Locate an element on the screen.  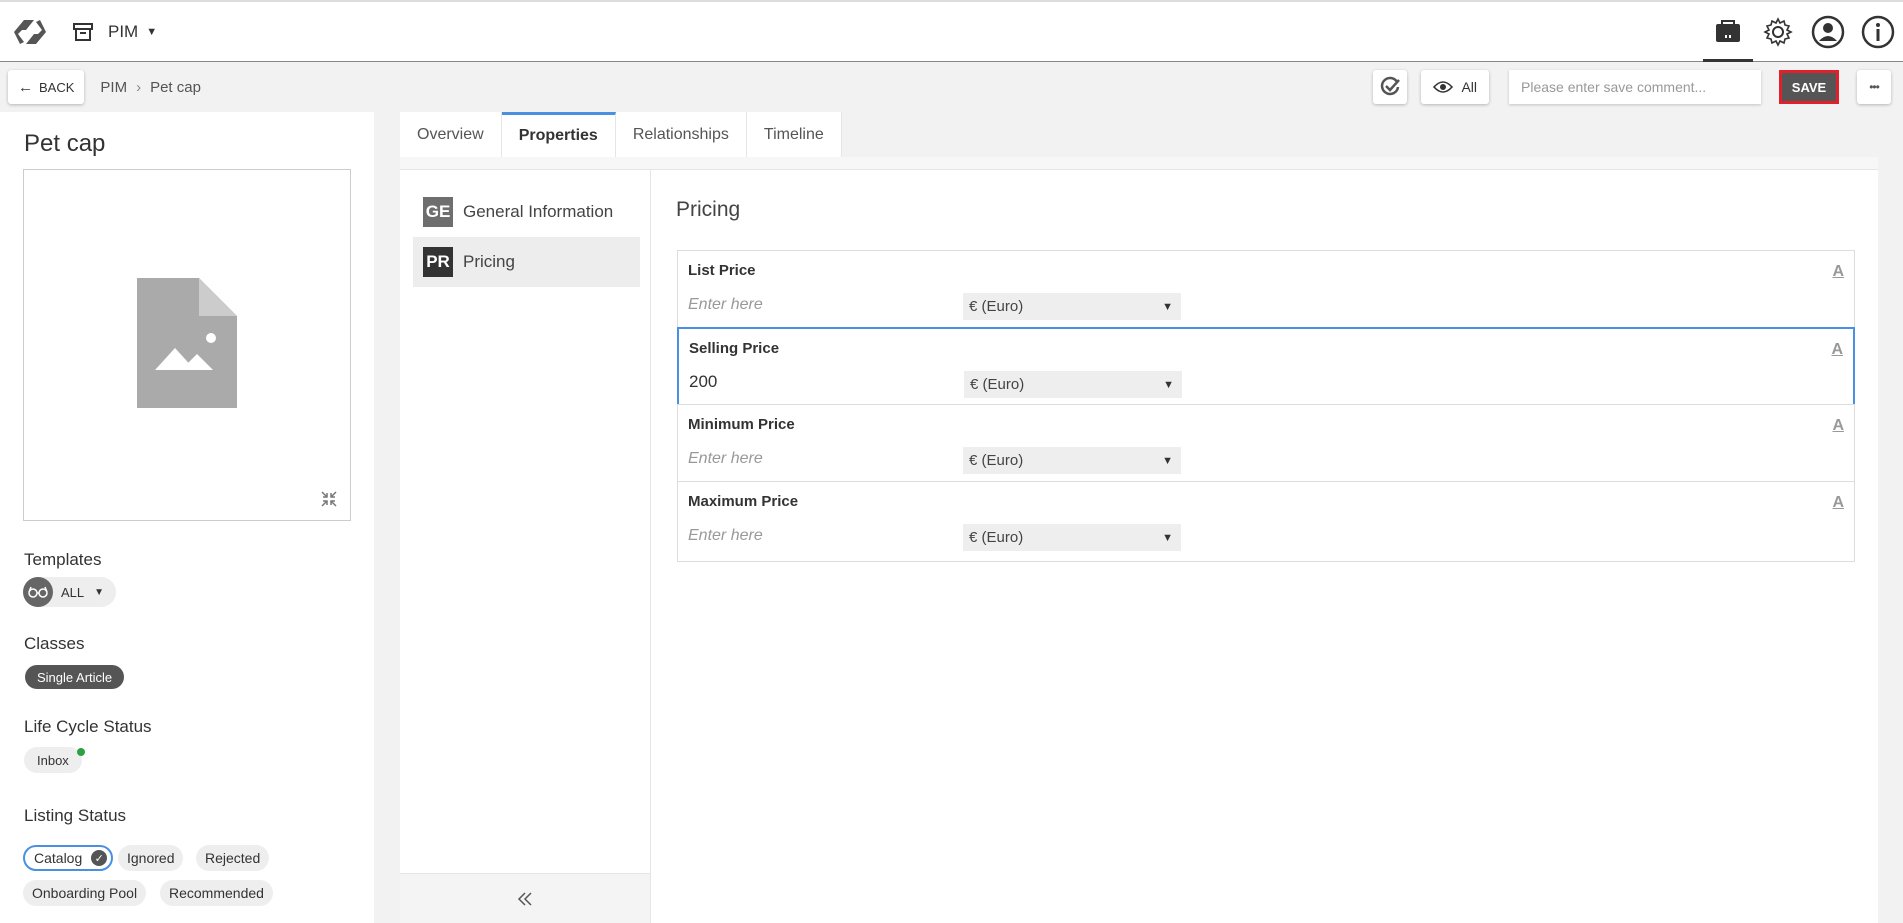
status-dot is located at coordinates (81, 752).